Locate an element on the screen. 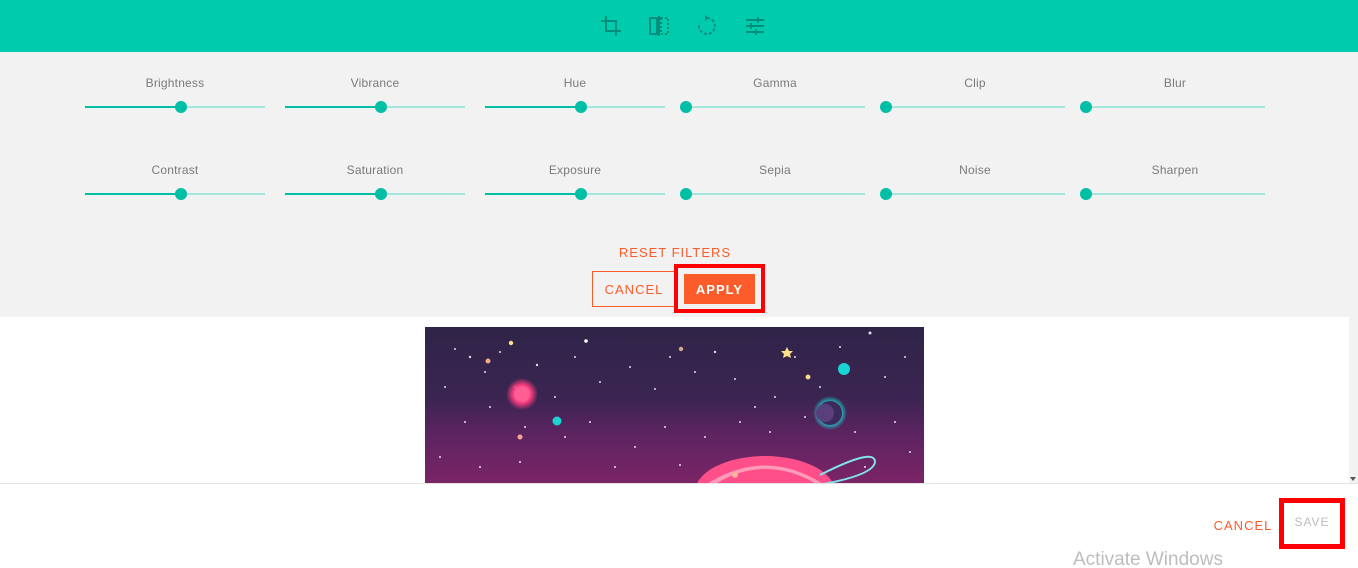 This screenshot has height=568, width=1358. sepia-track is located at coordinates (772, 194).